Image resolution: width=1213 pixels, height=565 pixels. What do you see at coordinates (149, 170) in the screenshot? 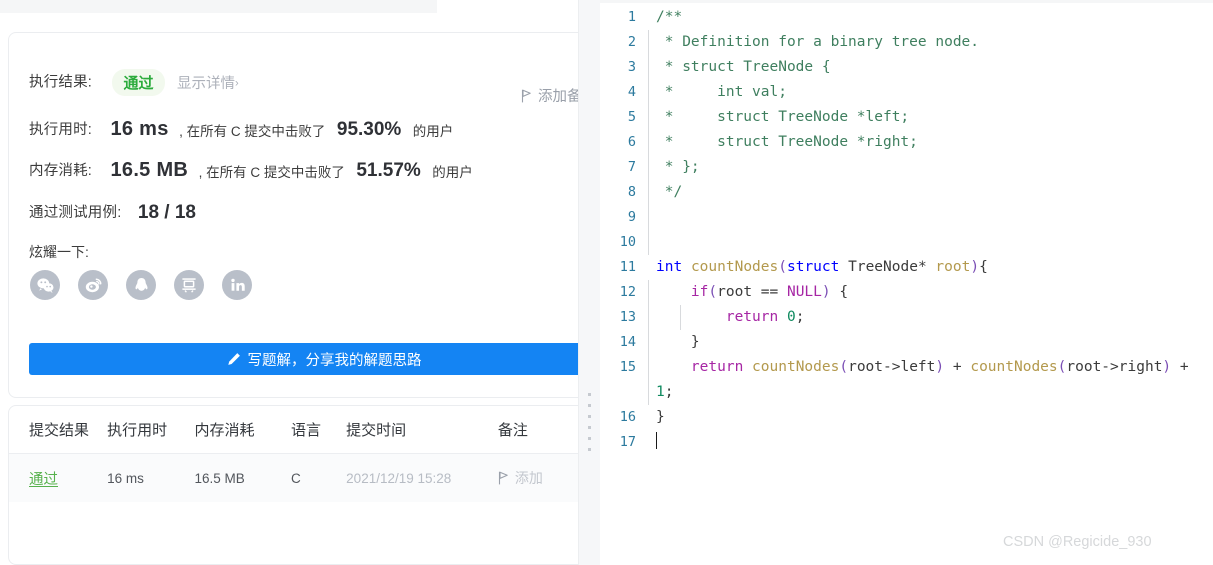
I see `memory-value: 16.5 MB` at bounding box center [149, 170].